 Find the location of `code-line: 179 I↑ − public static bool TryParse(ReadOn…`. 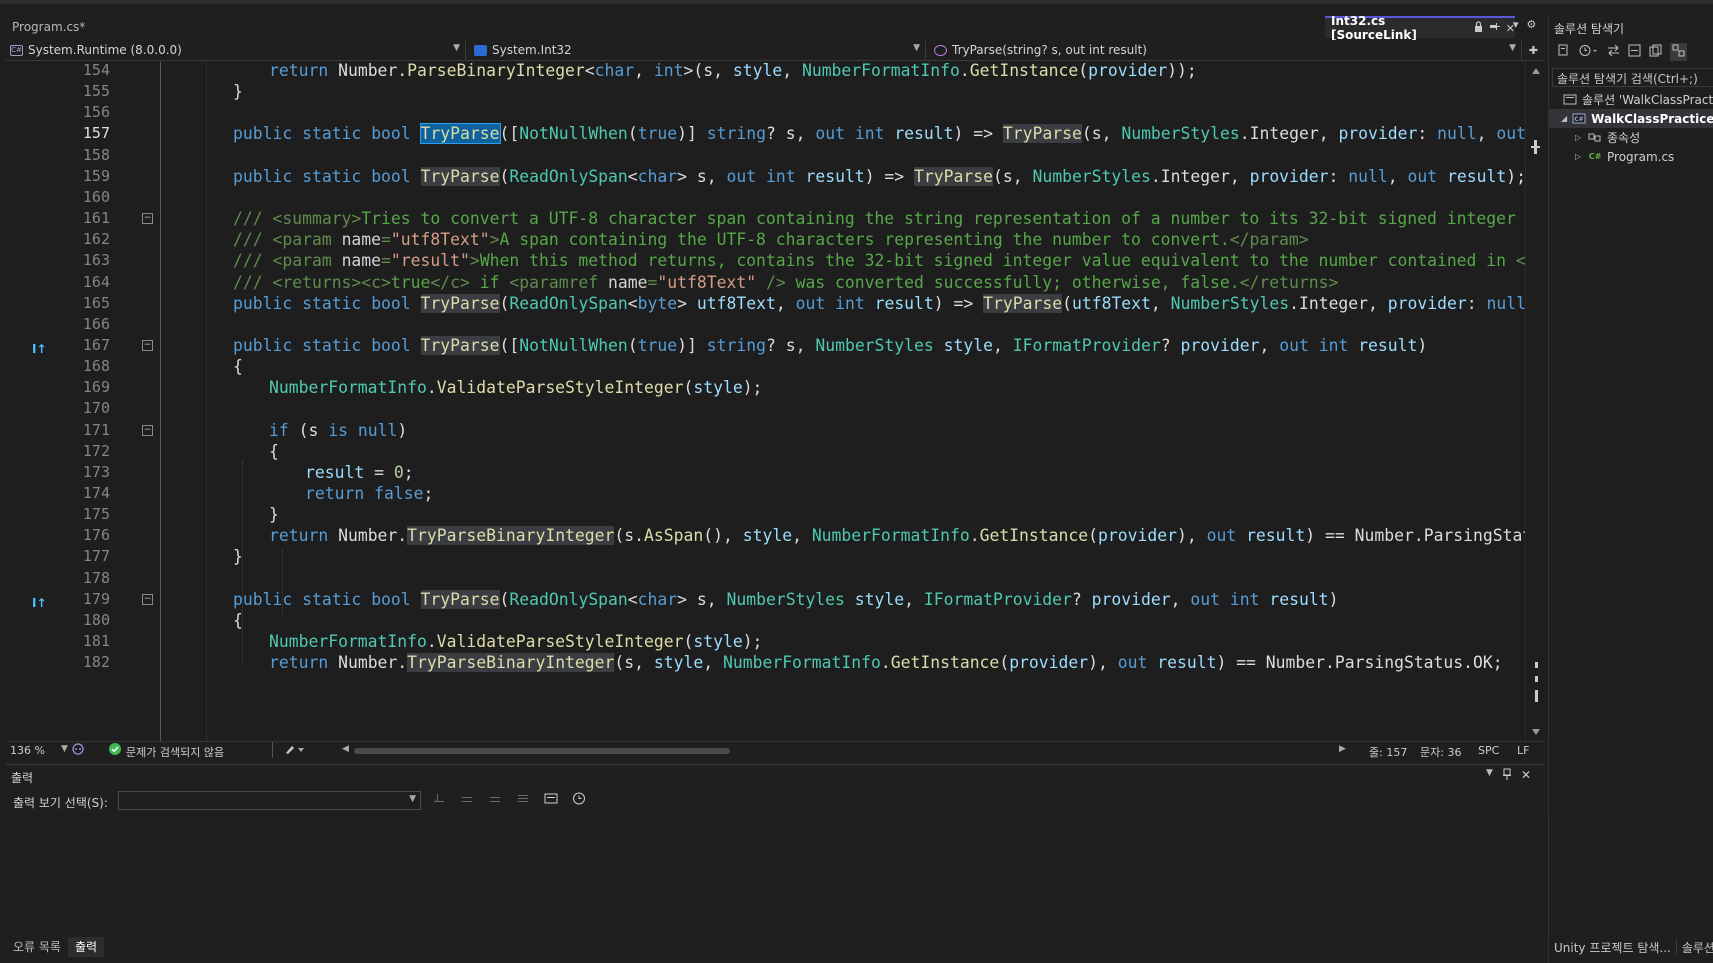

code-line: 179 I↑ − public static bool TryParse(ReadOn… is located at coordinates (763, 599).